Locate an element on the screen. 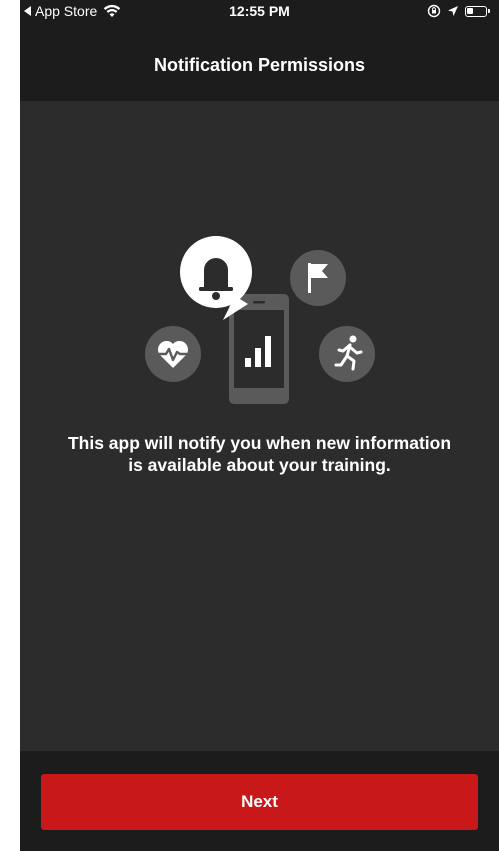  location-icon is located at coordinates (453, 11).